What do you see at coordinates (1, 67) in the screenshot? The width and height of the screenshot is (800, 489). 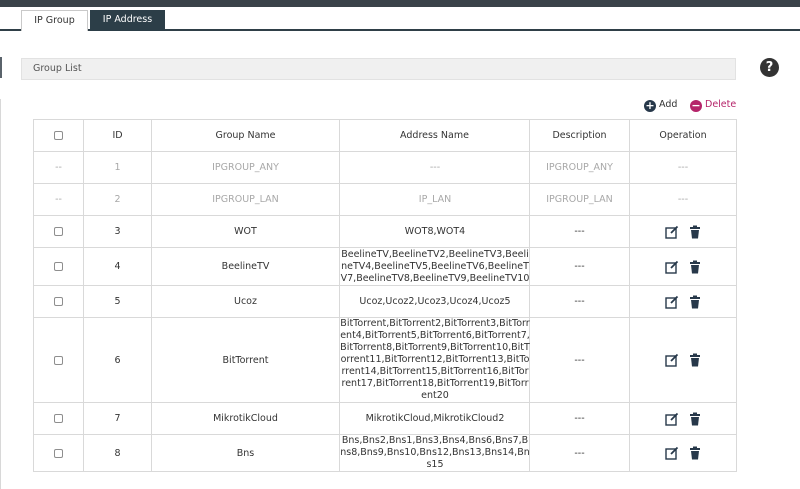 I see `sidebar-edge-marker` at bounding box center [1, 67].